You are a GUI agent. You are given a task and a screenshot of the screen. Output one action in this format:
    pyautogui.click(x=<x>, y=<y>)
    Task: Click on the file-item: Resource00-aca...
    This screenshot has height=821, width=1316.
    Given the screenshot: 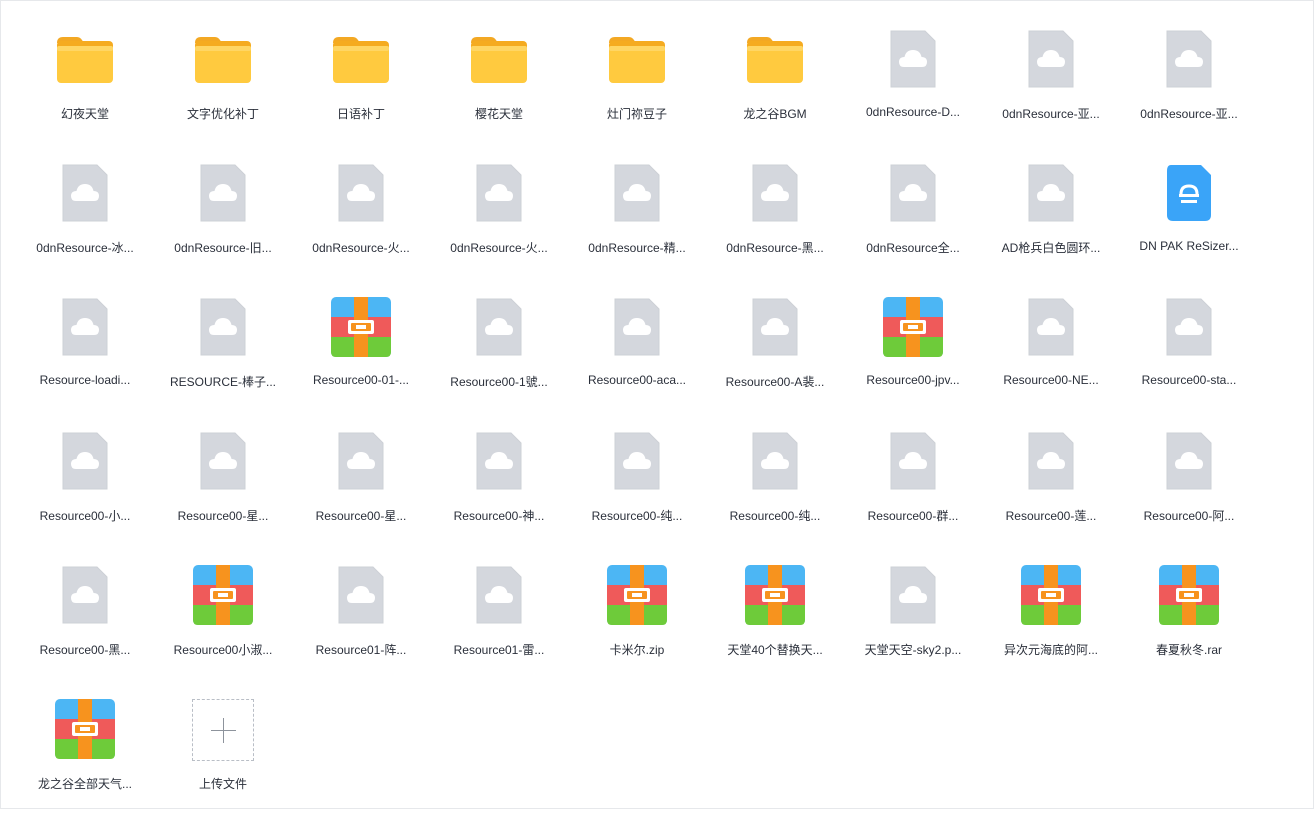 What is the action you would take?
    pyautogui.click(x=637, y=352)
    